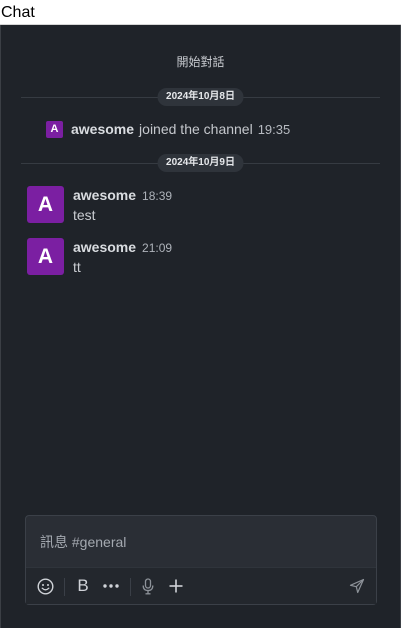  I want to click on message-timestamp: 19:35, so click(274, 129).